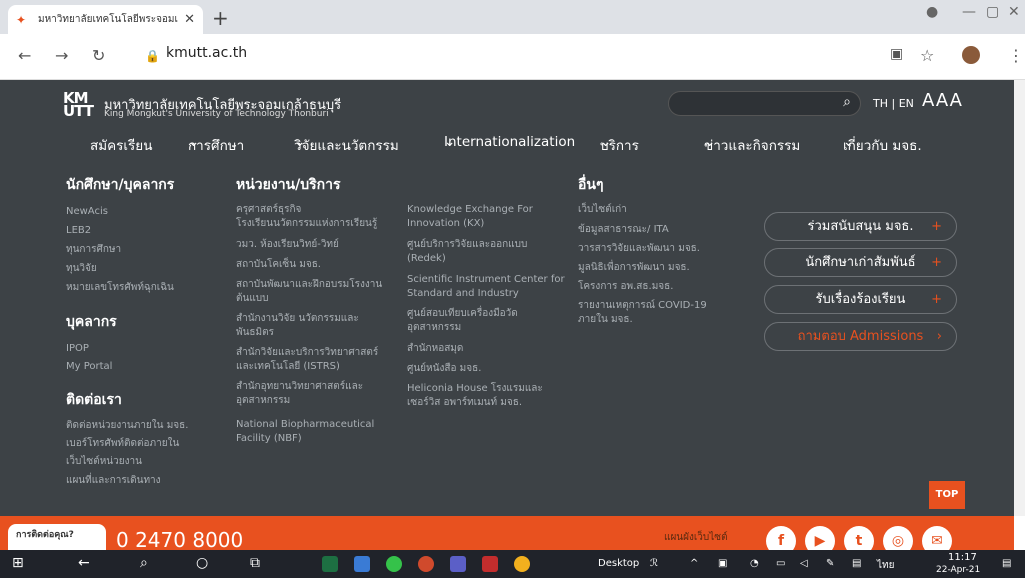  What do you see at coordinates (475, 388) in the screenshot?
I see `link-unit: Heliconia House โรงแรมและ` at bounding box center [475, 388].